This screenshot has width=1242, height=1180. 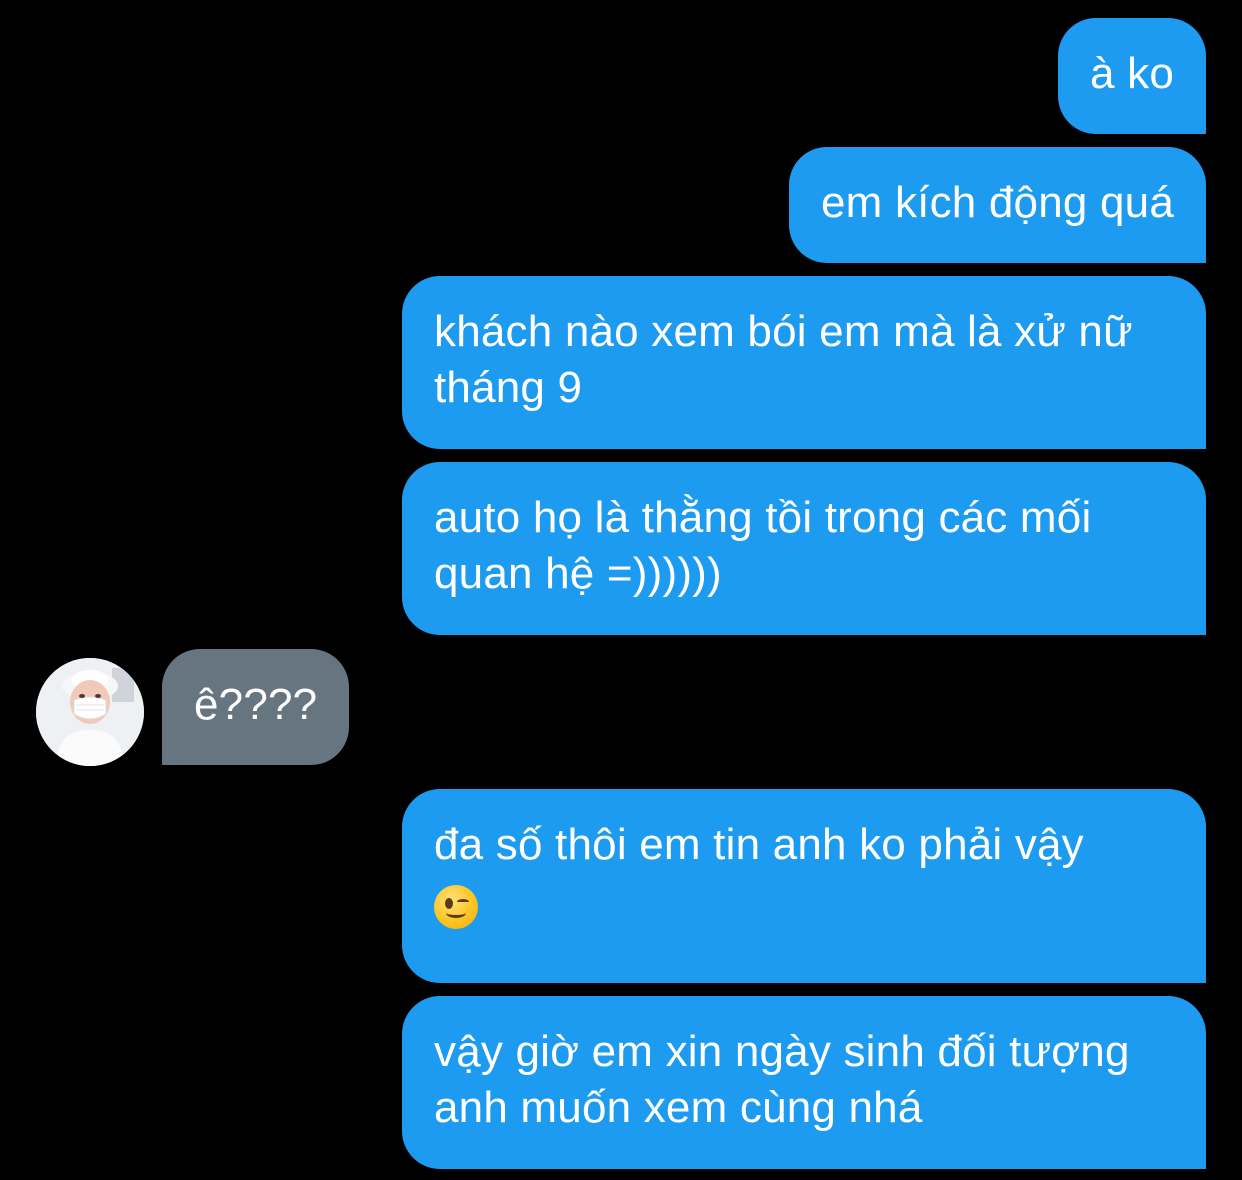 What do you see at coordinates (256, 704) in the screenshot?
I see `message-text: ê????` at bounding box center [256, 704].